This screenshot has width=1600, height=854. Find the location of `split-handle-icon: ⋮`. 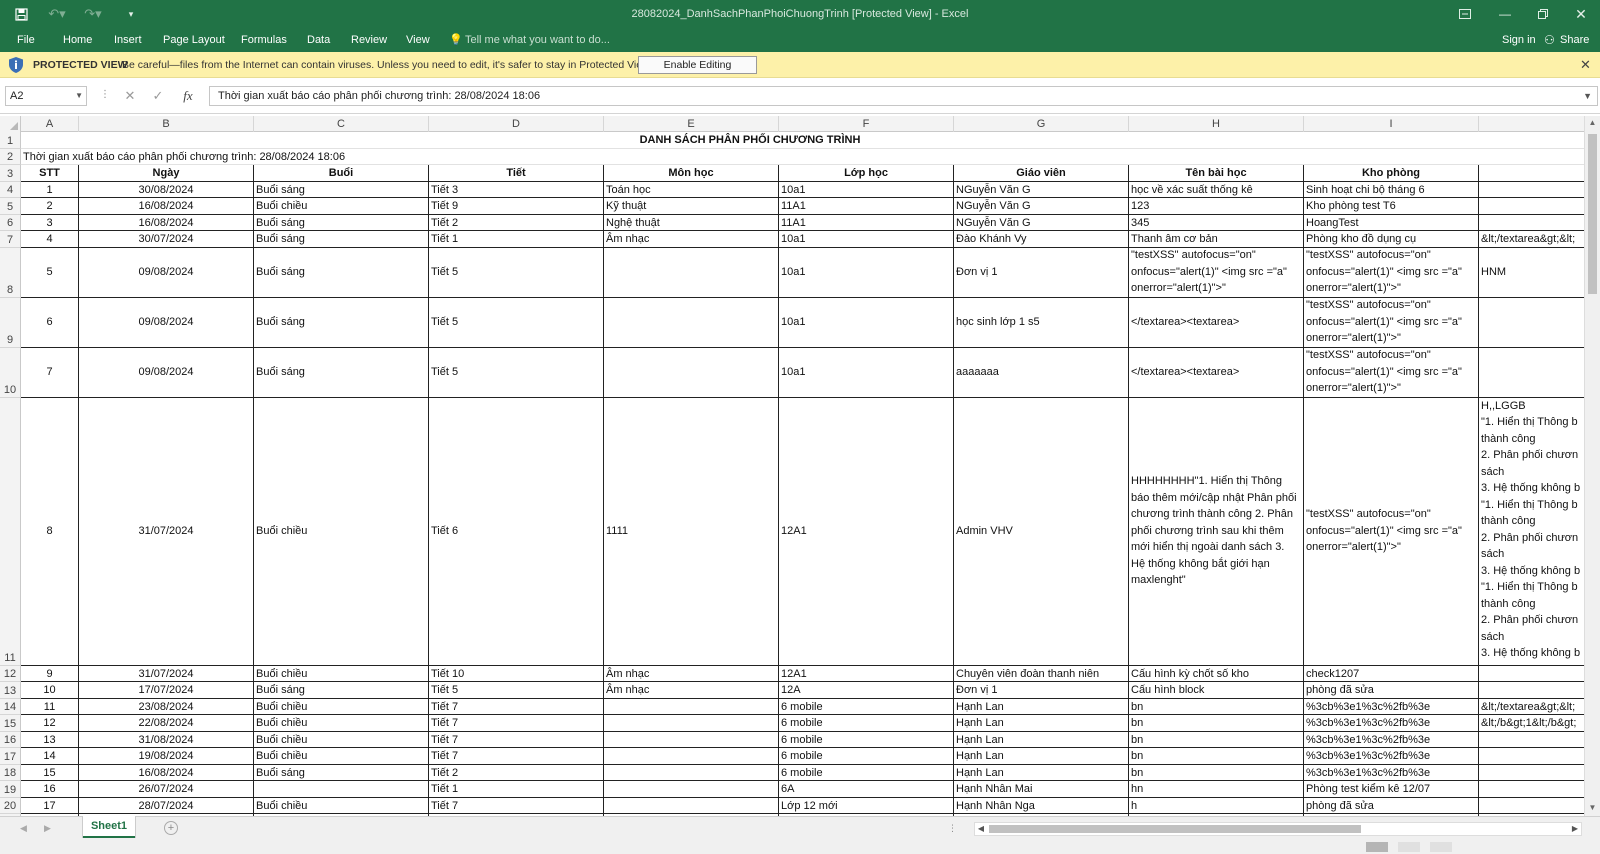

split-handle-icon: ⋮ is located at coordinates (952, 828).